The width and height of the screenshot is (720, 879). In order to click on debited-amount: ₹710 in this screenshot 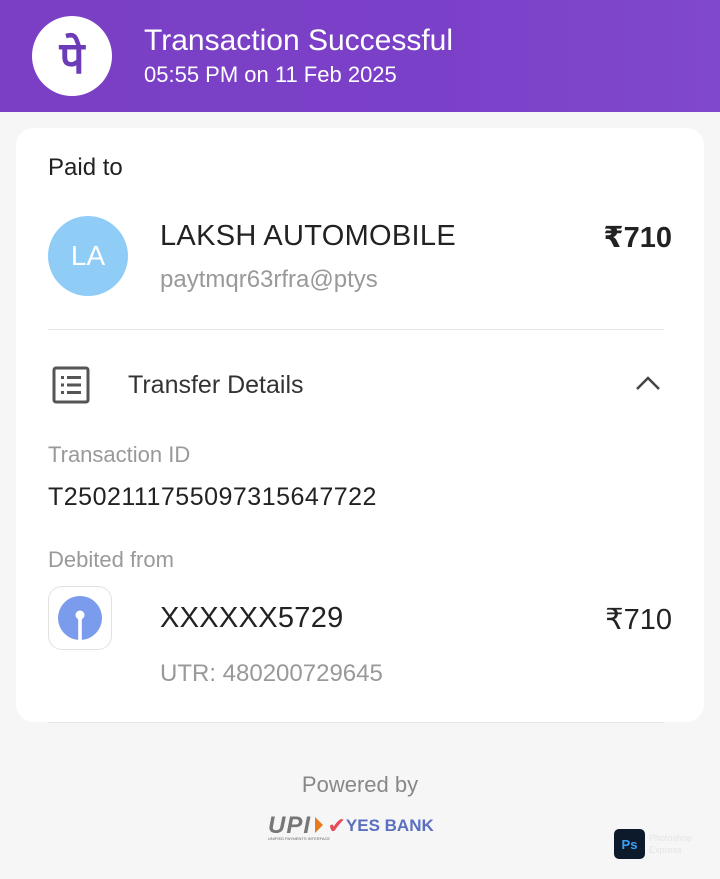, I will do `click(638, 620)`.